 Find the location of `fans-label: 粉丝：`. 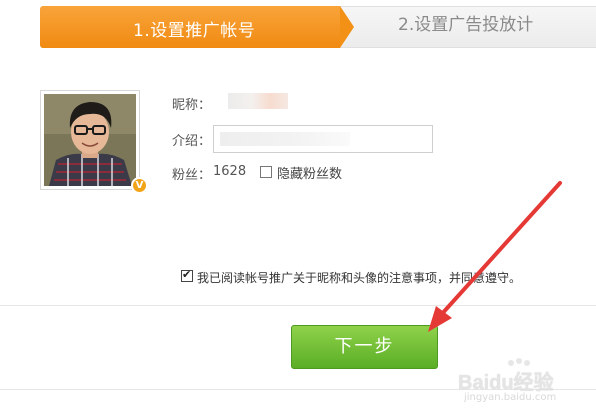

fans-label: 粉丝： is located at coordinates (192, 175).